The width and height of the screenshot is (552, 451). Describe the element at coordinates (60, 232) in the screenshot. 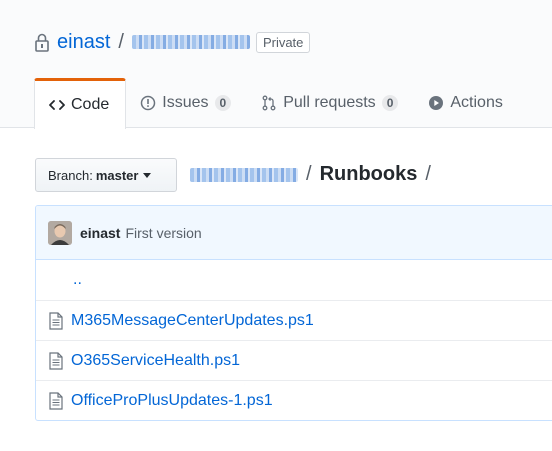

I see `avatar` at that location.